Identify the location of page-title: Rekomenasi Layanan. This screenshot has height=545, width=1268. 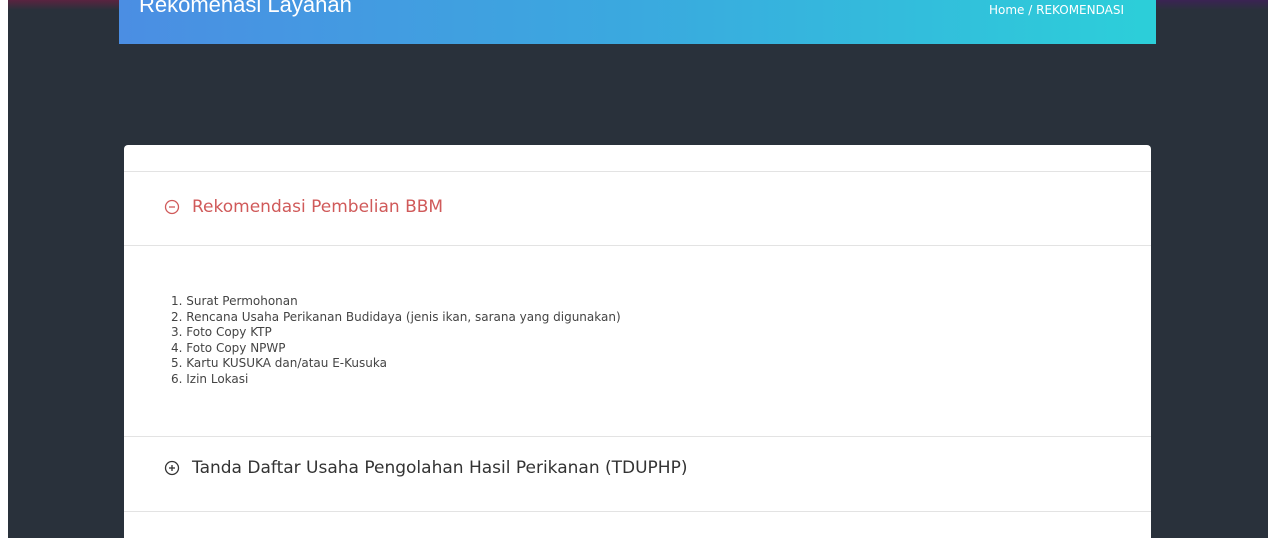
(245, 8).